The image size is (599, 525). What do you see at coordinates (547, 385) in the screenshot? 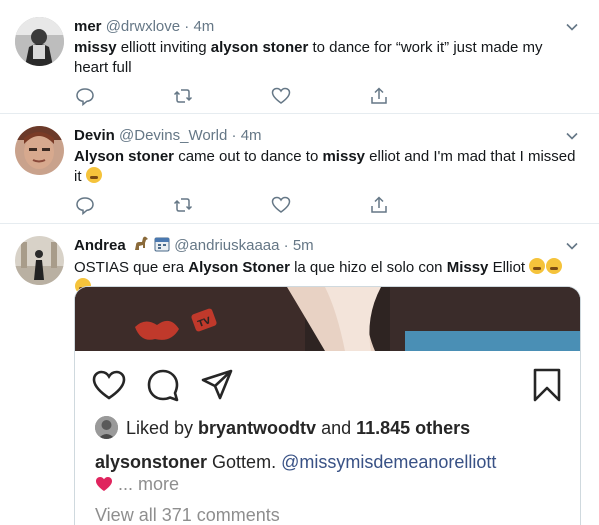
I see `bookmark-icon` at bounding box center [547, 385].